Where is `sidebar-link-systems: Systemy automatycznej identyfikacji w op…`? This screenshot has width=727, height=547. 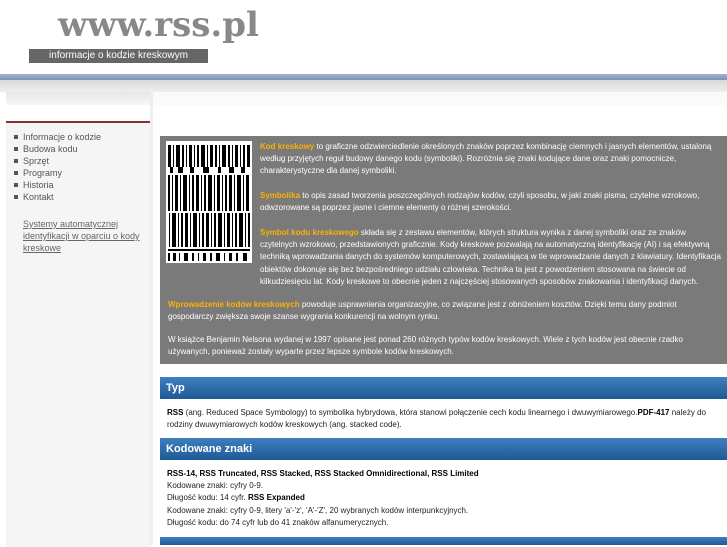 sidebar-link-systems: Systemy automatycznej identyfikacji w op… is located at coordinates (82, 236).